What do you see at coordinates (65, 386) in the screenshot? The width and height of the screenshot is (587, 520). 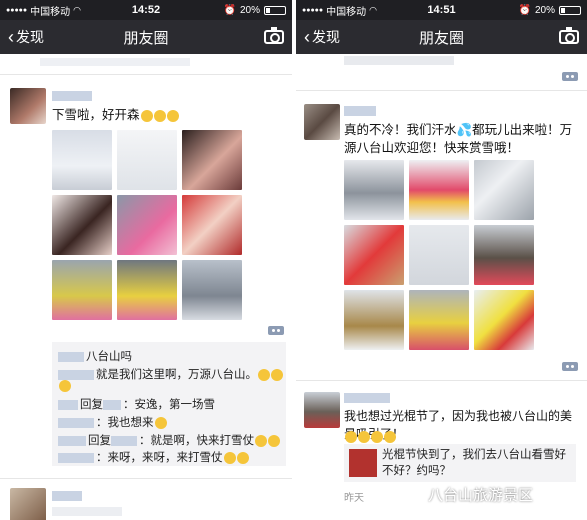 I see `comment-emoji` at bounding box center [65, 386].